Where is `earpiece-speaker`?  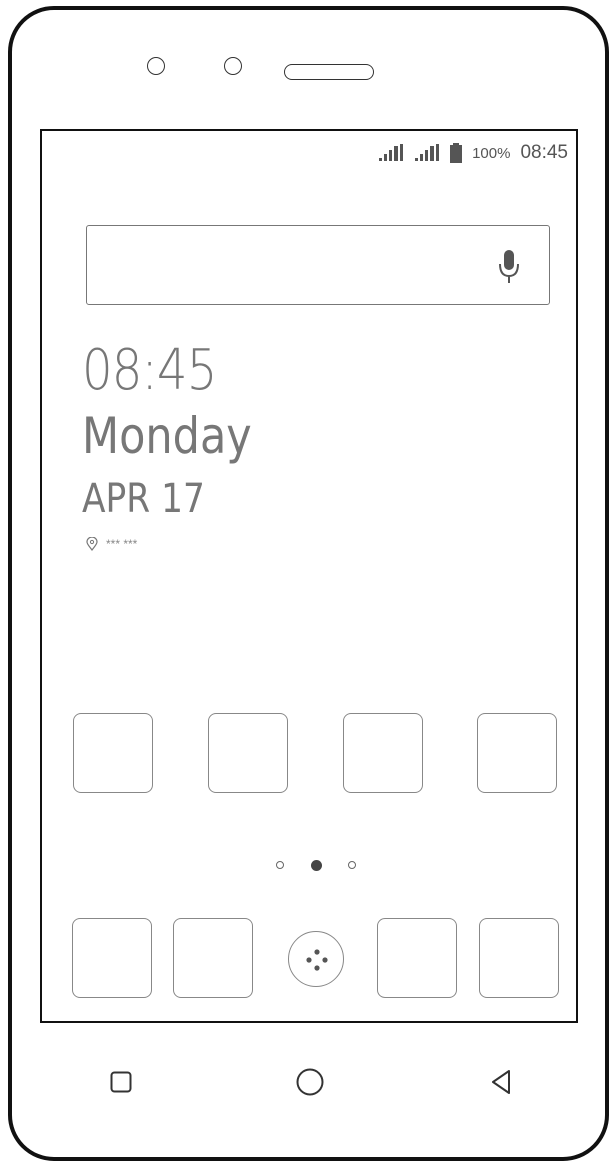
earpiece-speaker is located at coordinates (329, 72).